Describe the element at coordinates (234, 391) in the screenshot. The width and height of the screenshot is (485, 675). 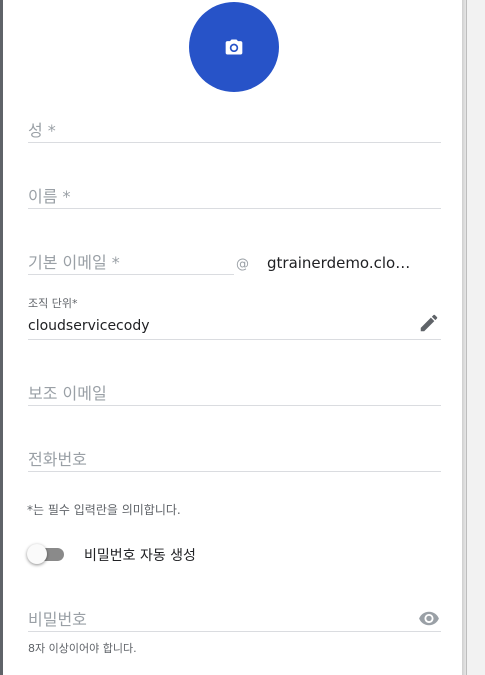
I see `secondary-email-field: 보조 이메일` at that location.